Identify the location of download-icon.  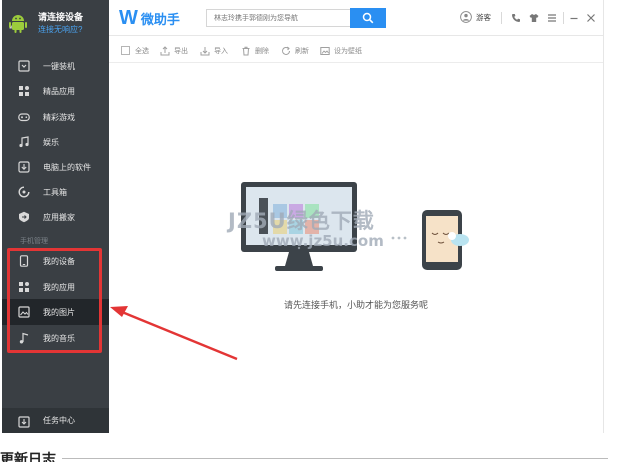
(24, 167).